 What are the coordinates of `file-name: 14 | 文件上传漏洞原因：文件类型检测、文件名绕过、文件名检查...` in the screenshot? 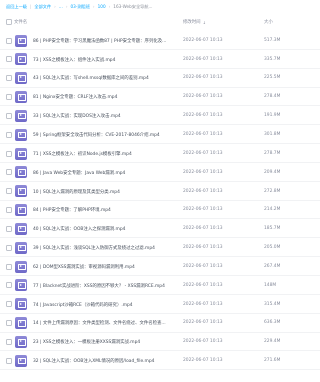 It's located at (107, 323).